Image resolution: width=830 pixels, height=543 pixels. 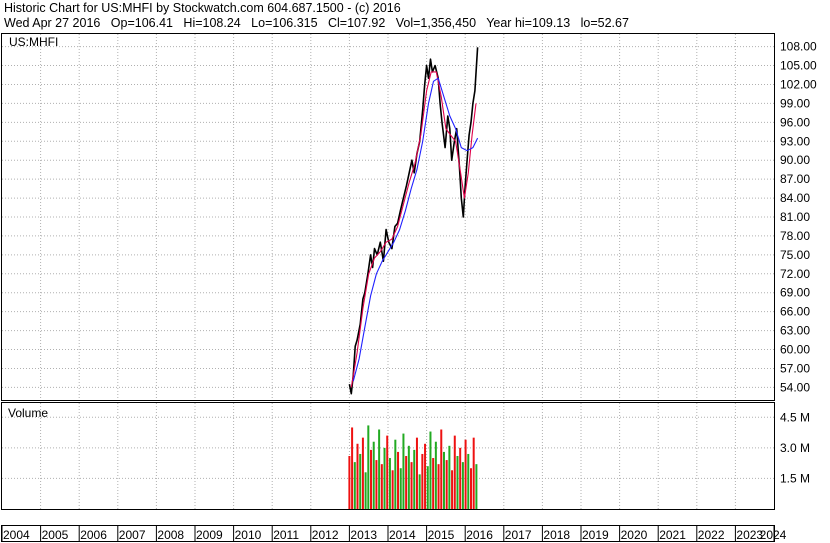 I want to click on volume-panel-title: Volume, so click(x=28, y=413).